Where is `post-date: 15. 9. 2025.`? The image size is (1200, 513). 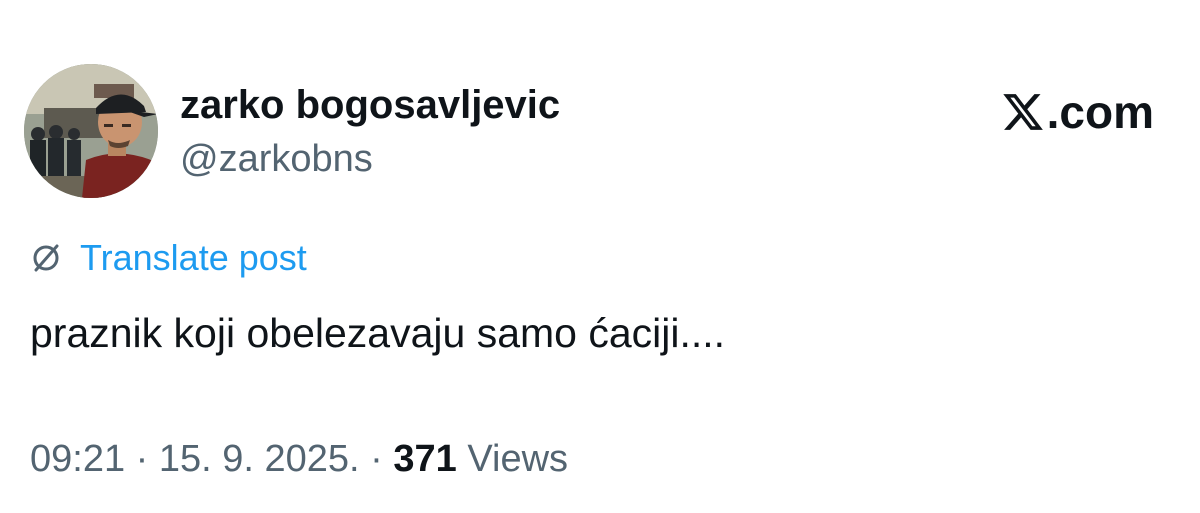 post-date: 15. 9. 2025. is located at coordinates (259, 459).